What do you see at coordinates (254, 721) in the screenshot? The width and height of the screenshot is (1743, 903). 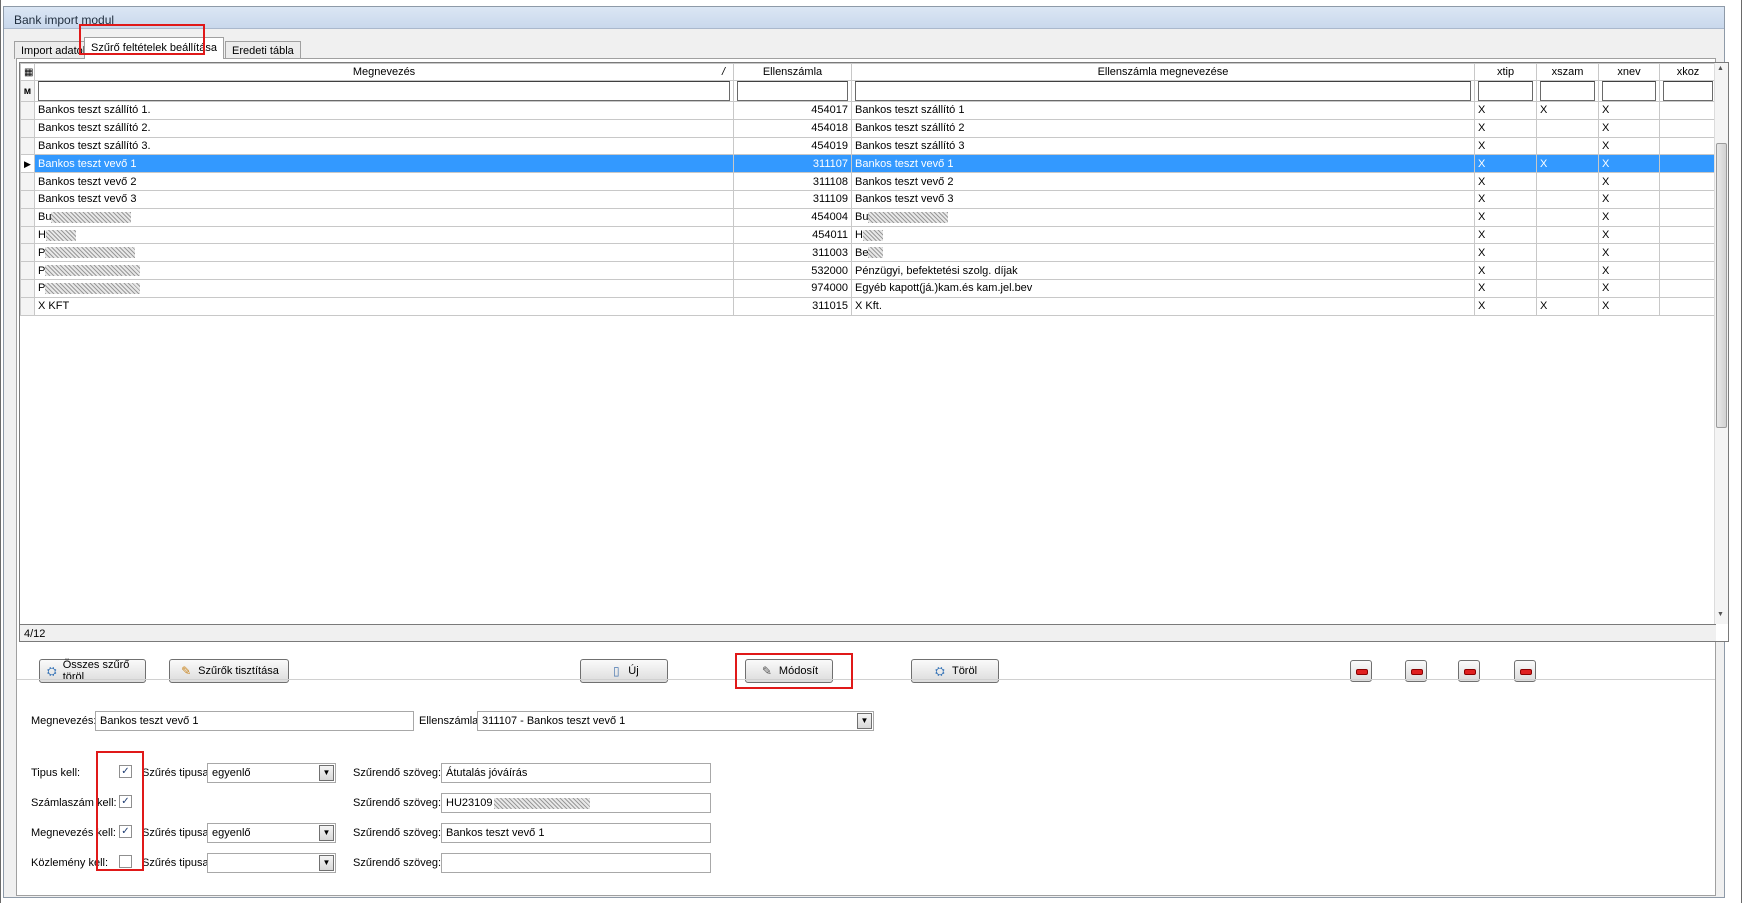 I see `name-field: Bankos teszt vevő 1` at bounding box center [254, 721].